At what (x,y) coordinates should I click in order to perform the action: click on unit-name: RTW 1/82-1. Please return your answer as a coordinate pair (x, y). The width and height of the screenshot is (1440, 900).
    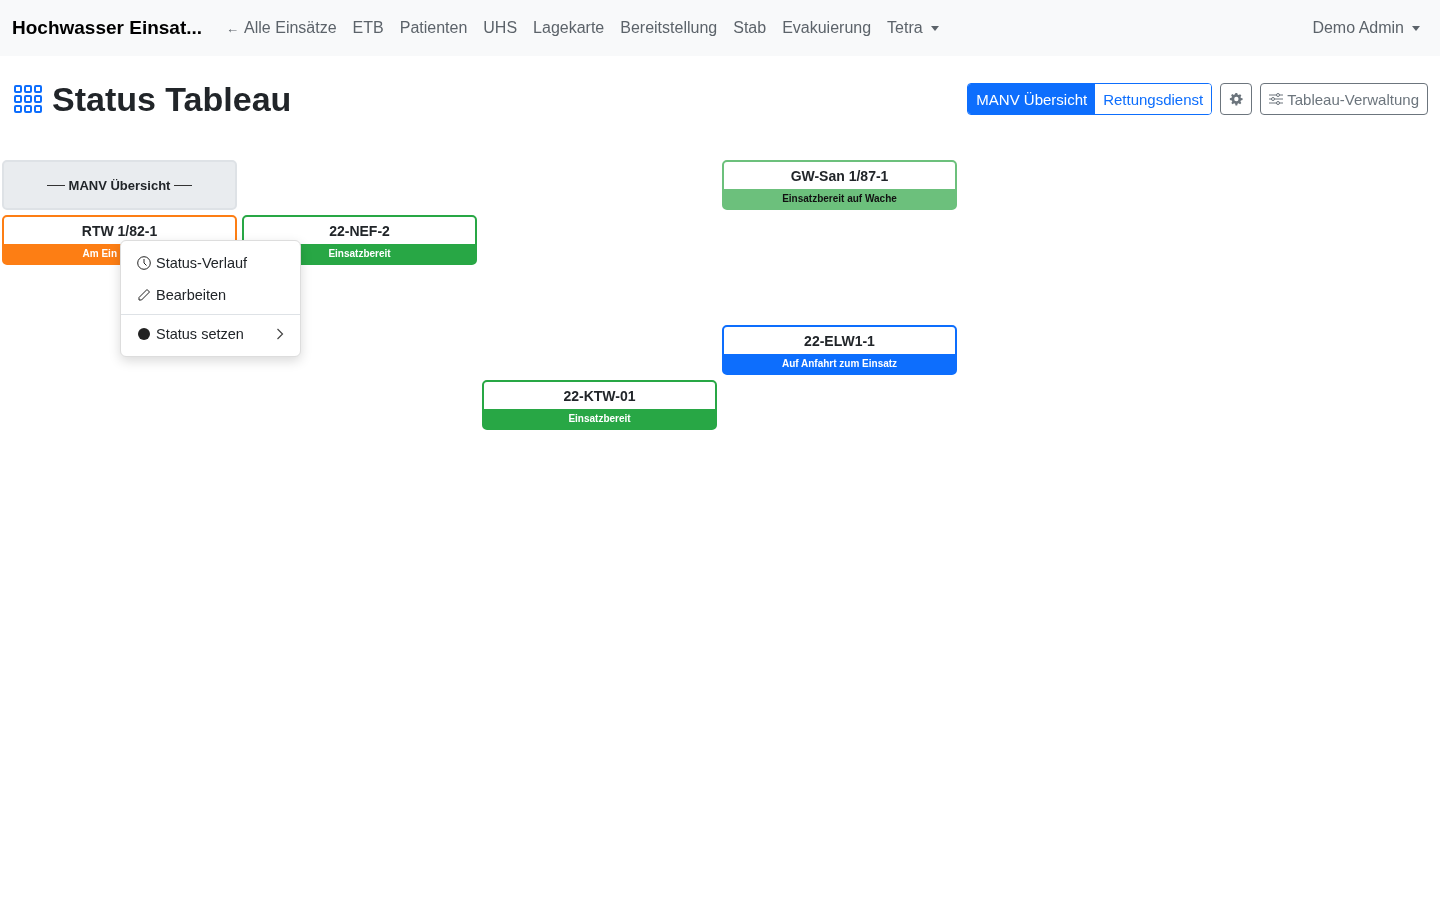
    Looking at the image, I should click on (119, 231).